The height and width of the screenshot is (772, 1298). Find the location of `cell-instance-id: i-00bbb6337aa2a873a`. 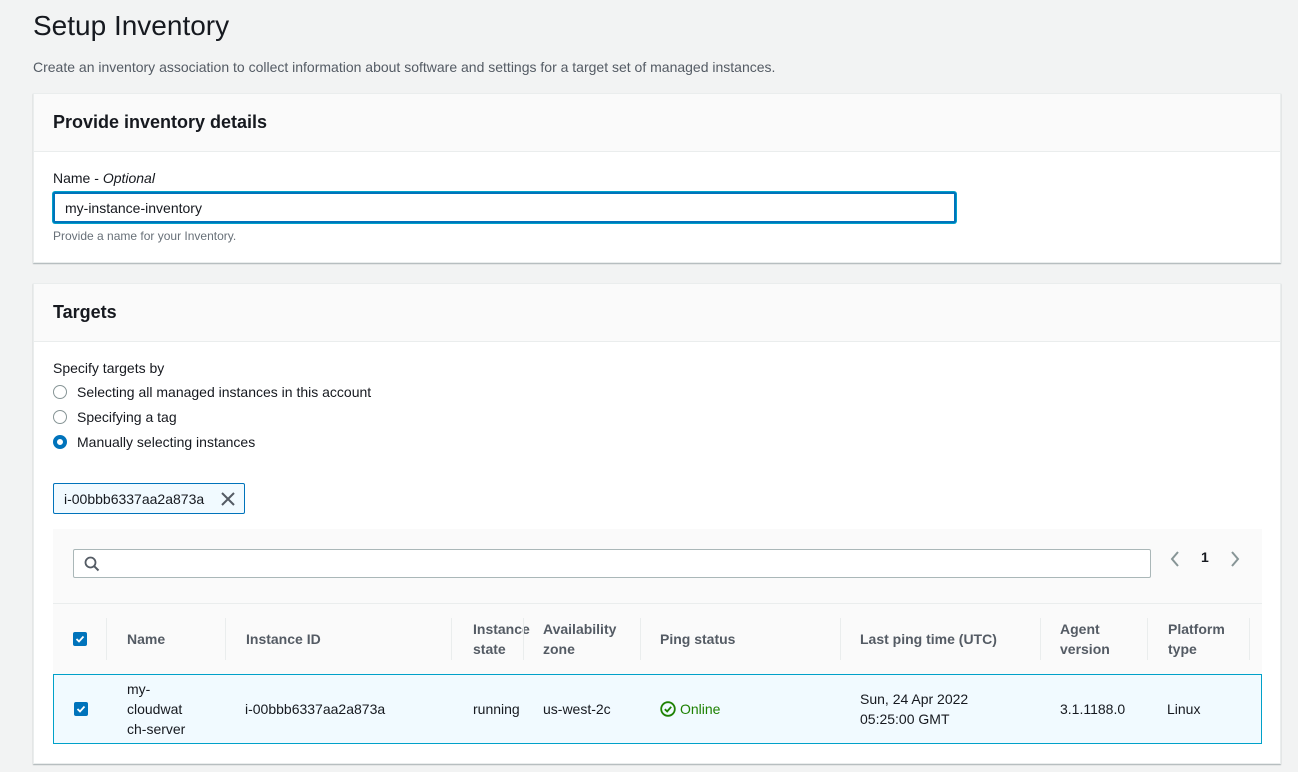

cell-instance-id: i-00bbb6337aa2a873a is located at coordinates (315, 709).